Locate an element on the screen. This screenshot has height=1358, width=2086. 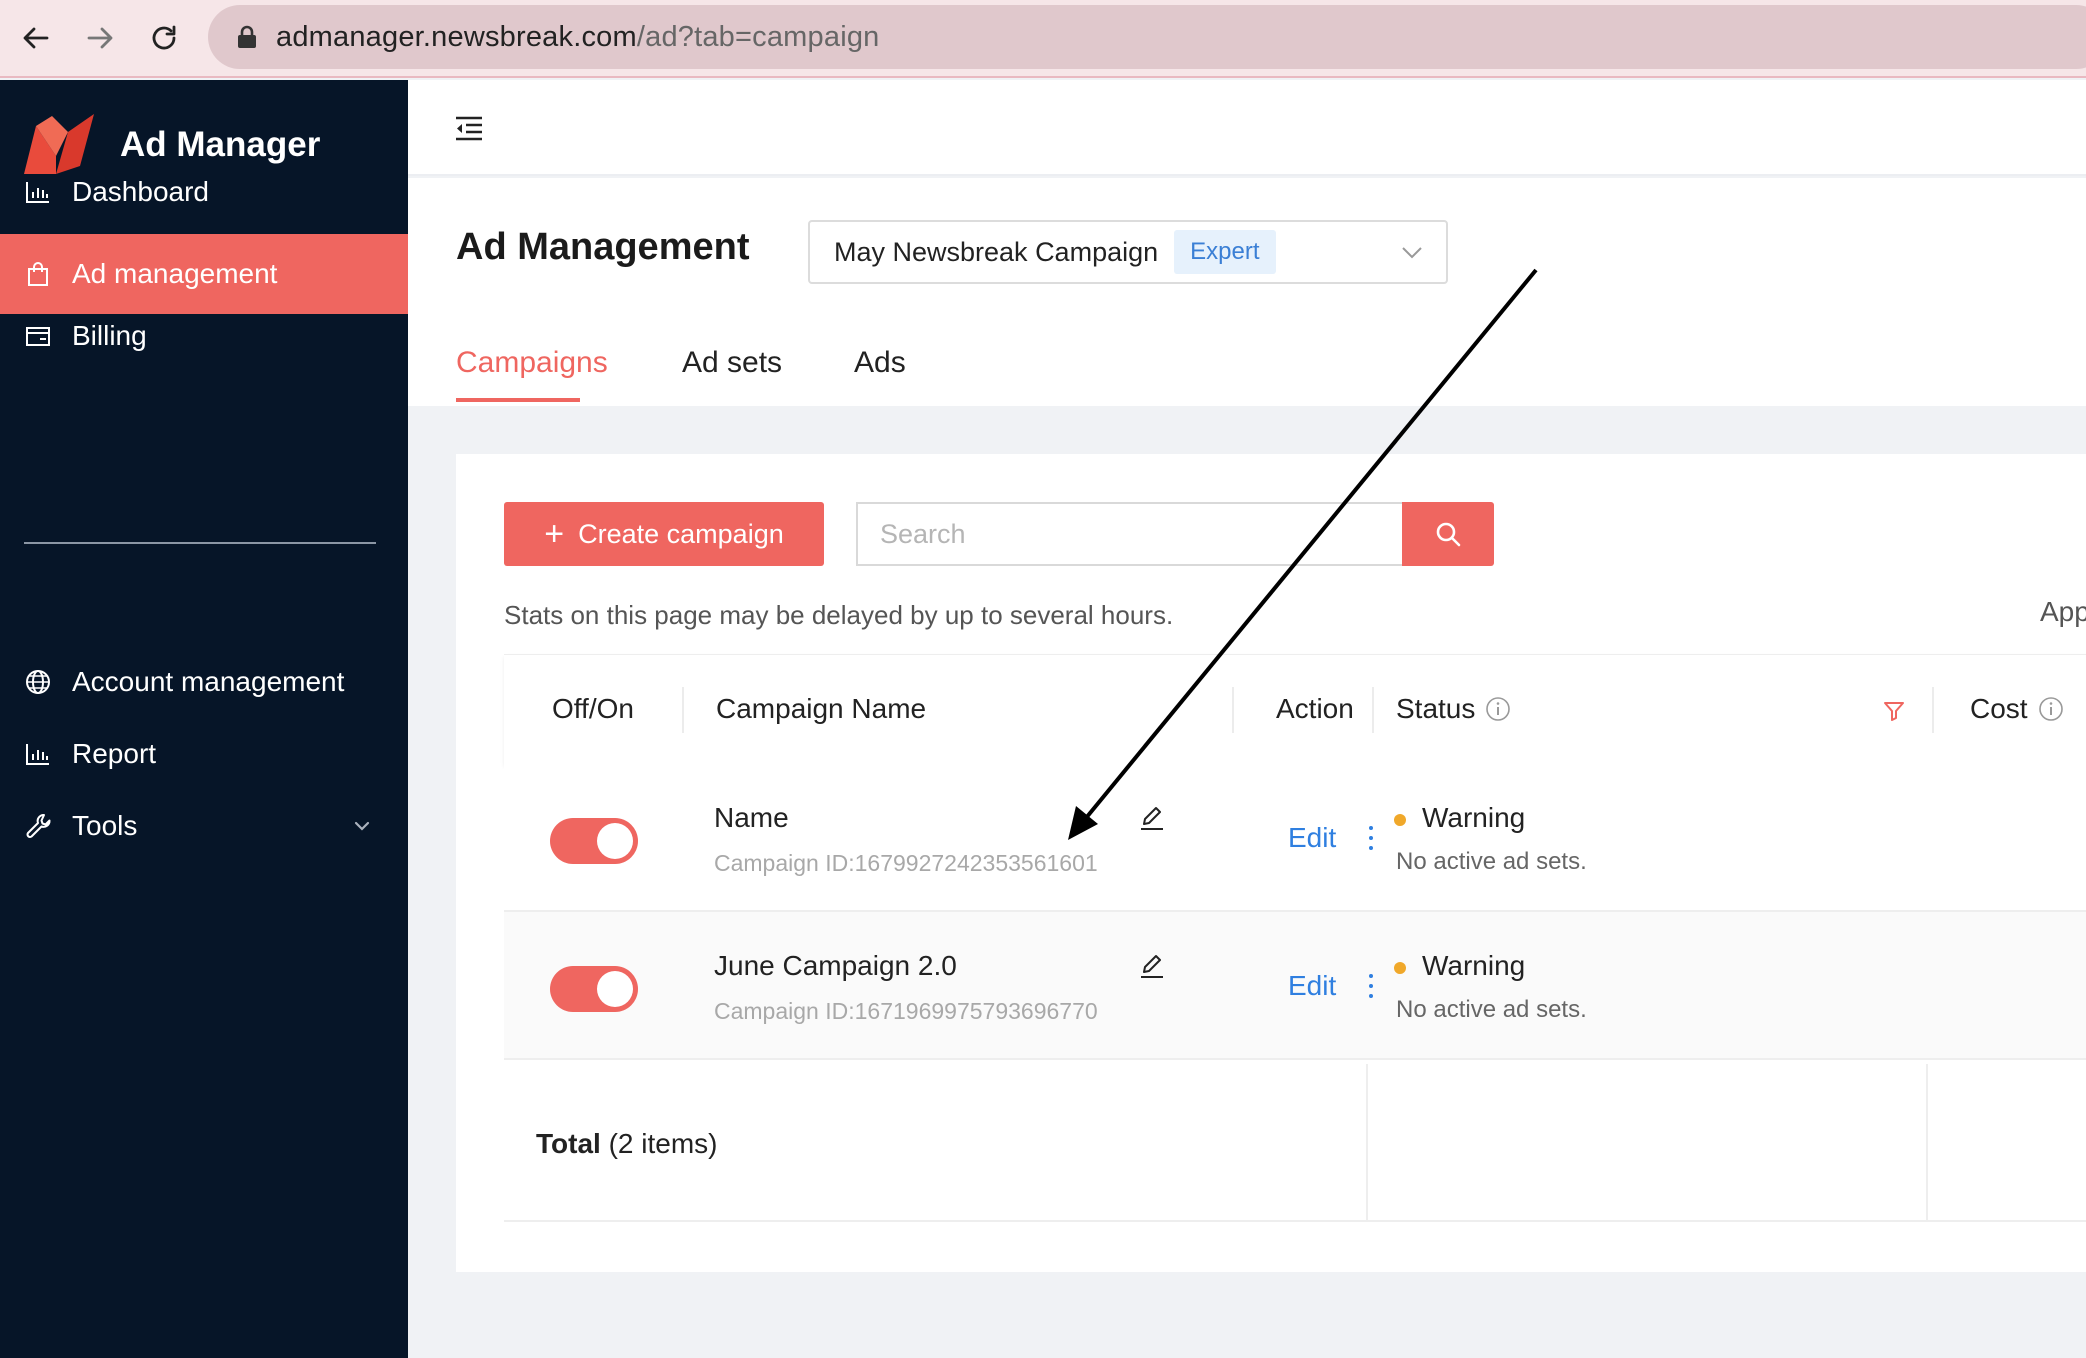
total-count: (2 items) is located at coordinates (663, 1143).